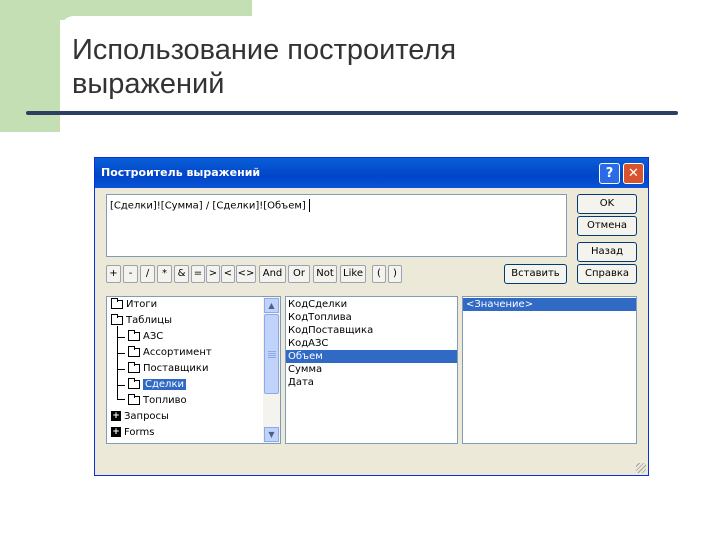  I want to click on field-item: КодАЗС, so click(308, 343).